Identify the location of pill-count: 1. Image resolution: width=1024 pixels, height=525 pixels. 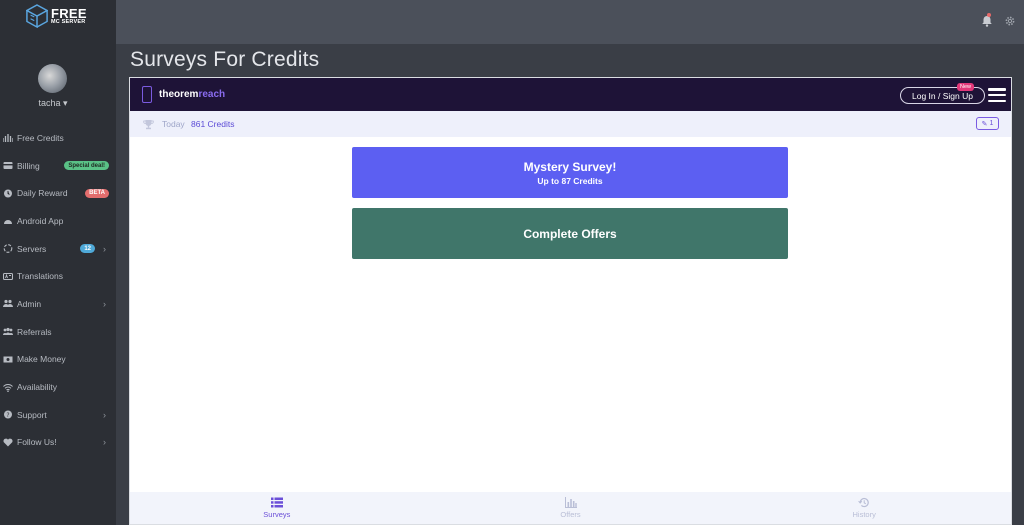
(991, 123).